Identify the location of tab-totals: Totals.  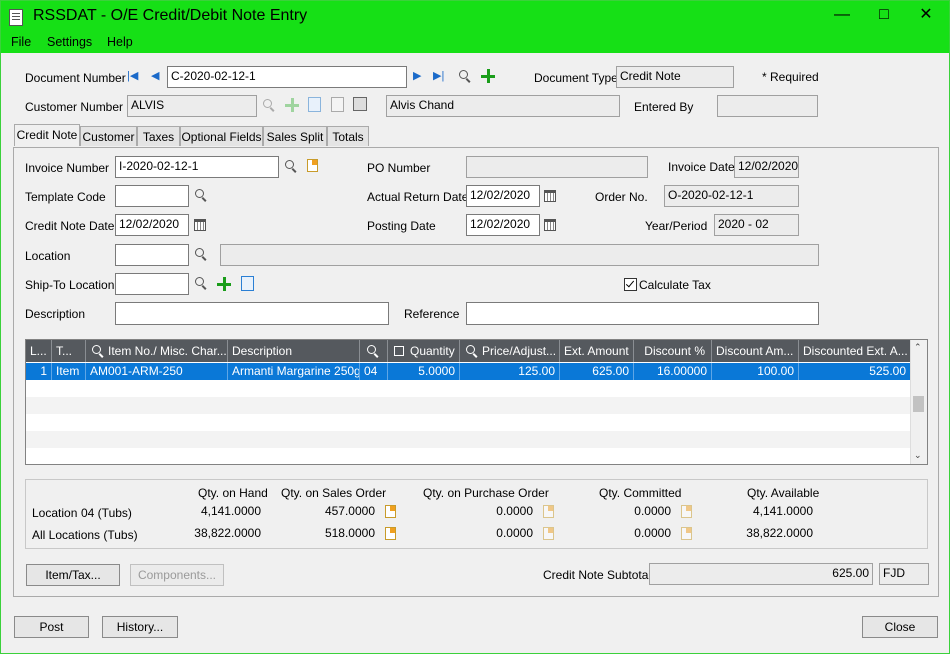
(348, 136).